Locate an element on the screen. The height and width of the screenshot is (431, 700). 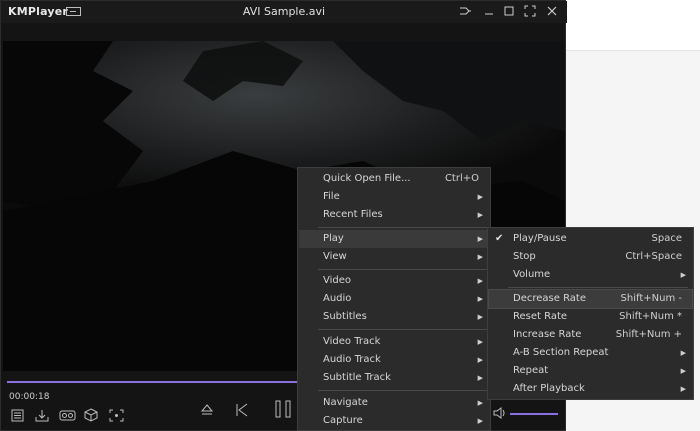
volume-icon is located at coordinates (500, 413).